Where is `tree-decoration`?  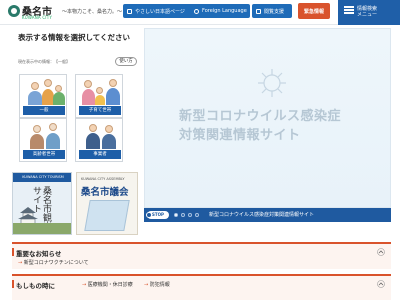 tree-decoration is located at coordinates (42, 228).